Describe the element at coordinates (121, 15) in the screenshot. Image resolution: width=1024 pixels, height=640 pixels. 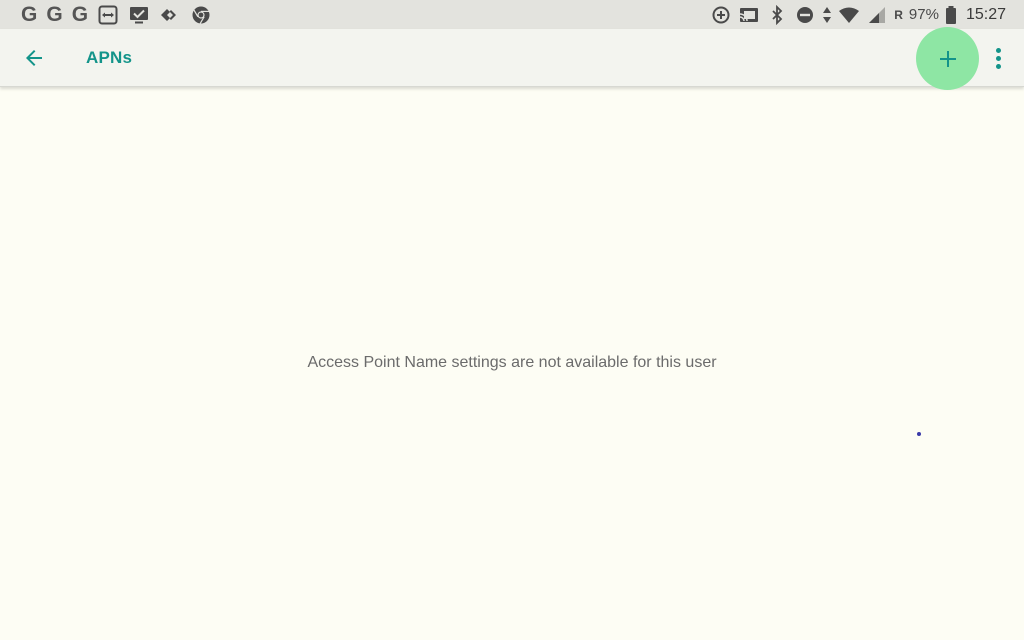
I see `notification-area: G G G` at that location.